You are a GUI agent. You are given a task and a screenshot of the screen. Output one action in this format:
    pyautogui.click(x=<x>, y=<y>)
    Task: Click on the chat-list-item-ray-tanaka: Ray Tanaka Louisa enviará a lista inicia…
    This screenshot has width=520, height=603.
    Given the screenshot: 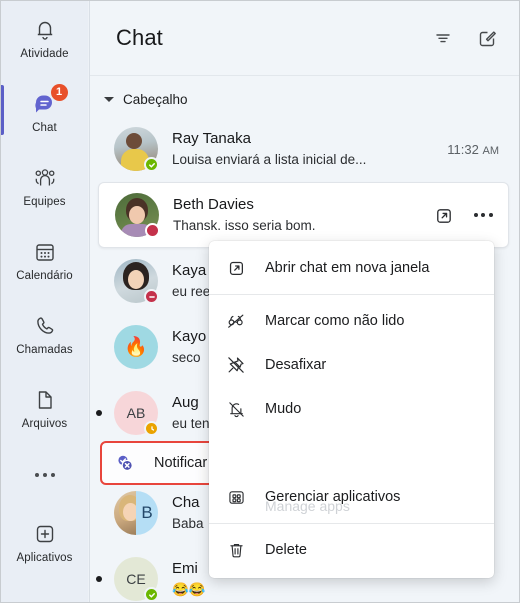 What is the action you would take?
    pyautogui.click(x=303, y=149)
    